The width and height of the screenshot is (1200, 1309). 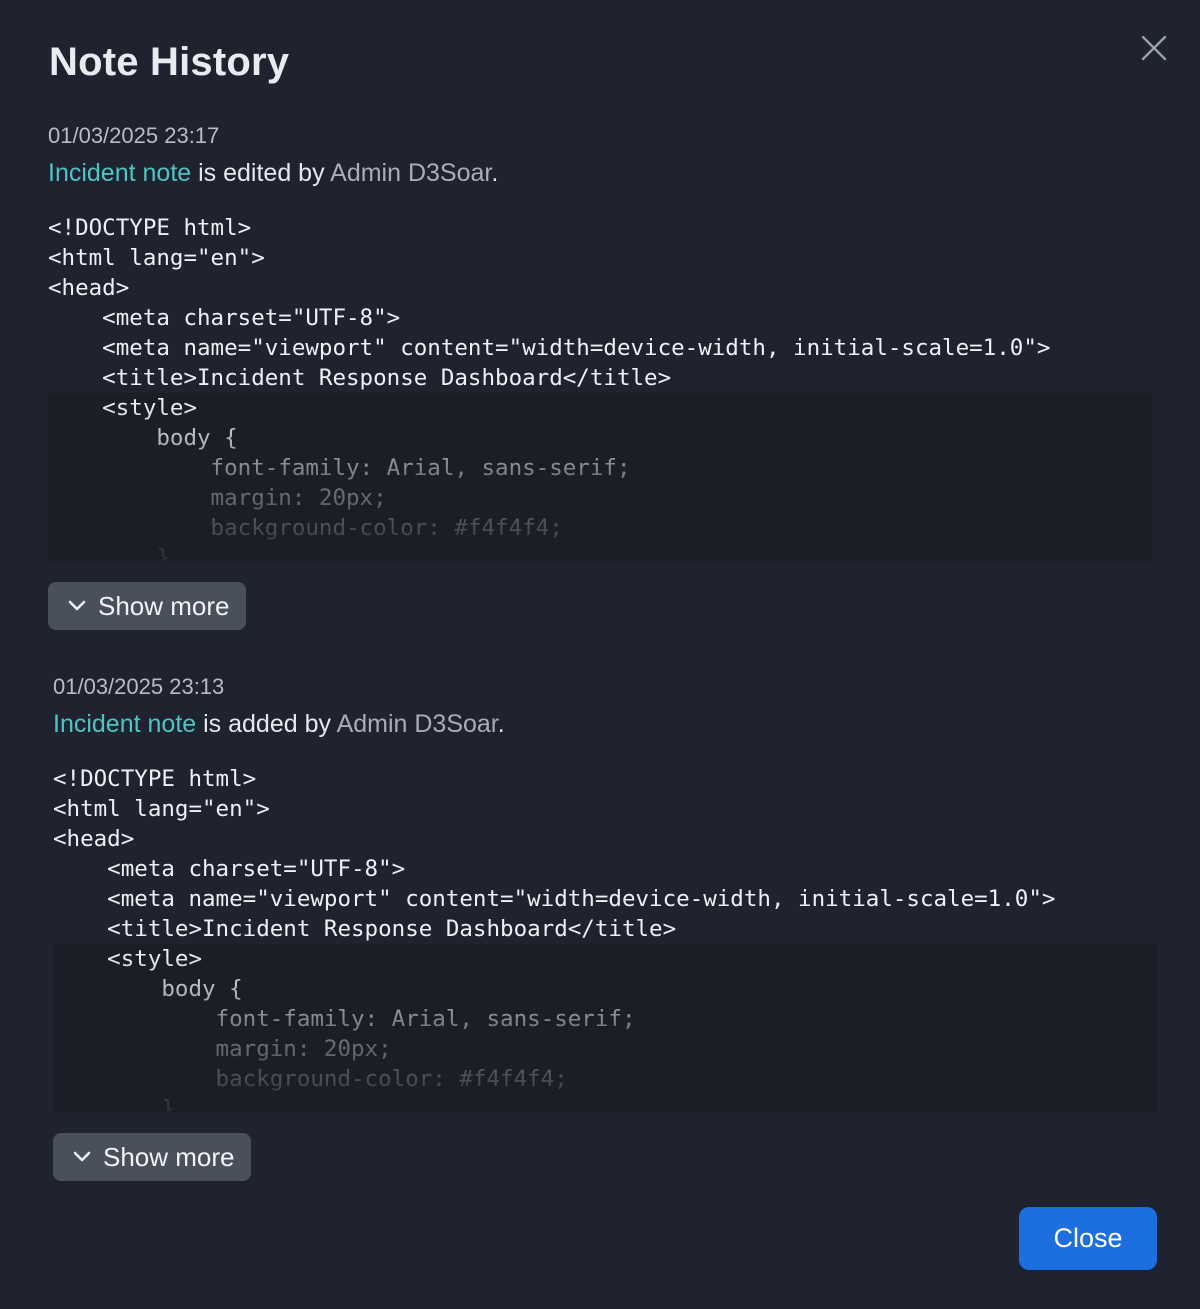 What do you see at coordinates (169, 62) in the screenshot?
I see `dialog-title: Note History` at bounding box center [169, 62].